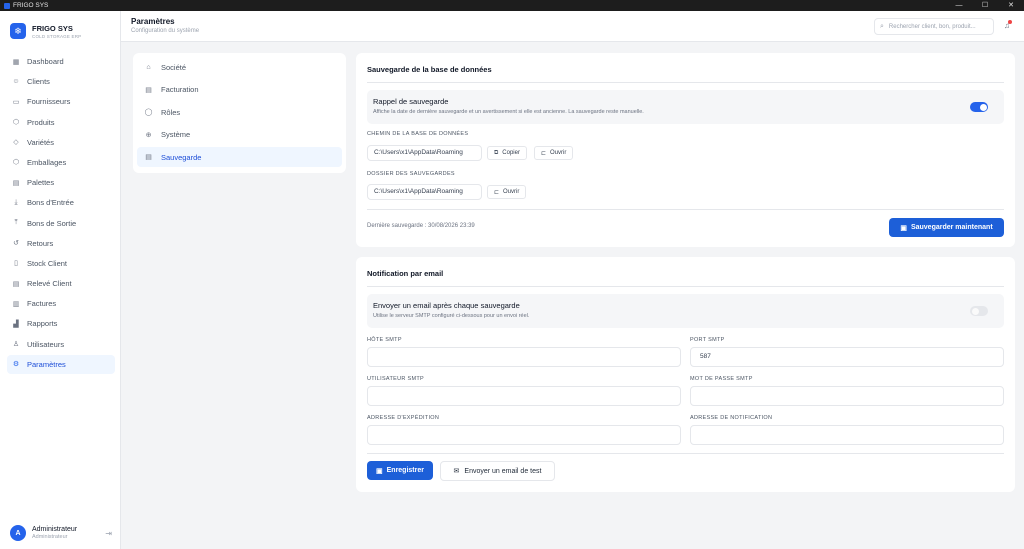 This screenshot has height=549, width=1024. I want to click on sidebar-item-label: Palettes, so click(41, 183).